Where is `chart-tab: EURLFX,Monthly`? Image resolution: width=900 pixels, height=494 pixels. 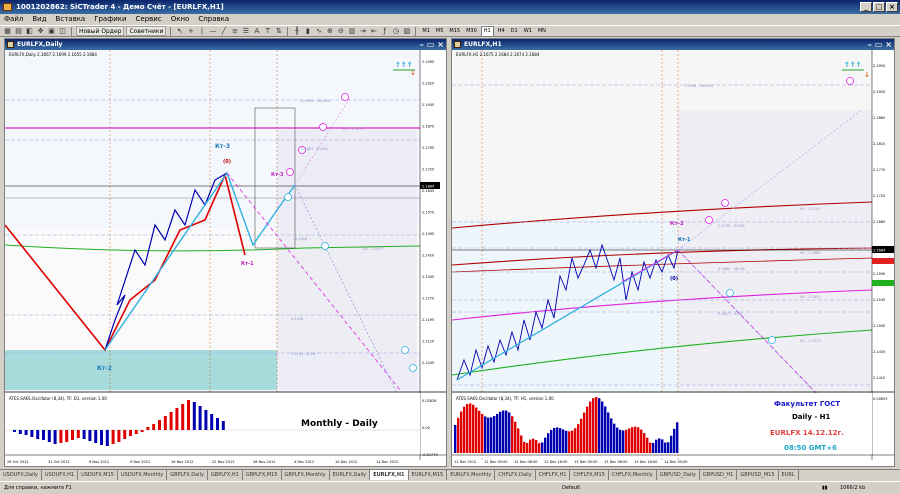
chart-tab: EURLFX,Monthly is located at coordinates (471, 475).